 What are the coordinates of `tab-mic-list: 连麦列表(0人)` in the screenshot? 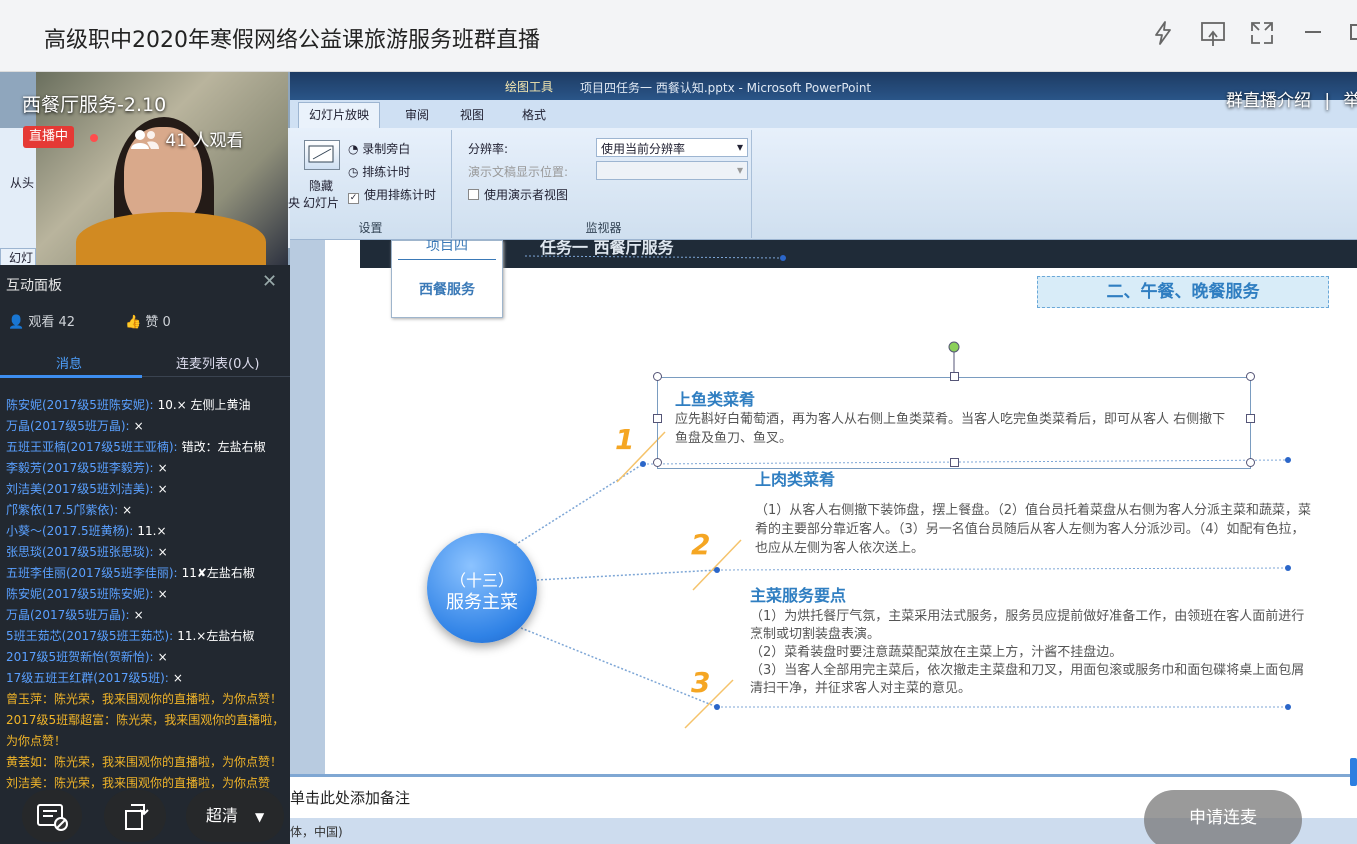 It's located at (217, 362).